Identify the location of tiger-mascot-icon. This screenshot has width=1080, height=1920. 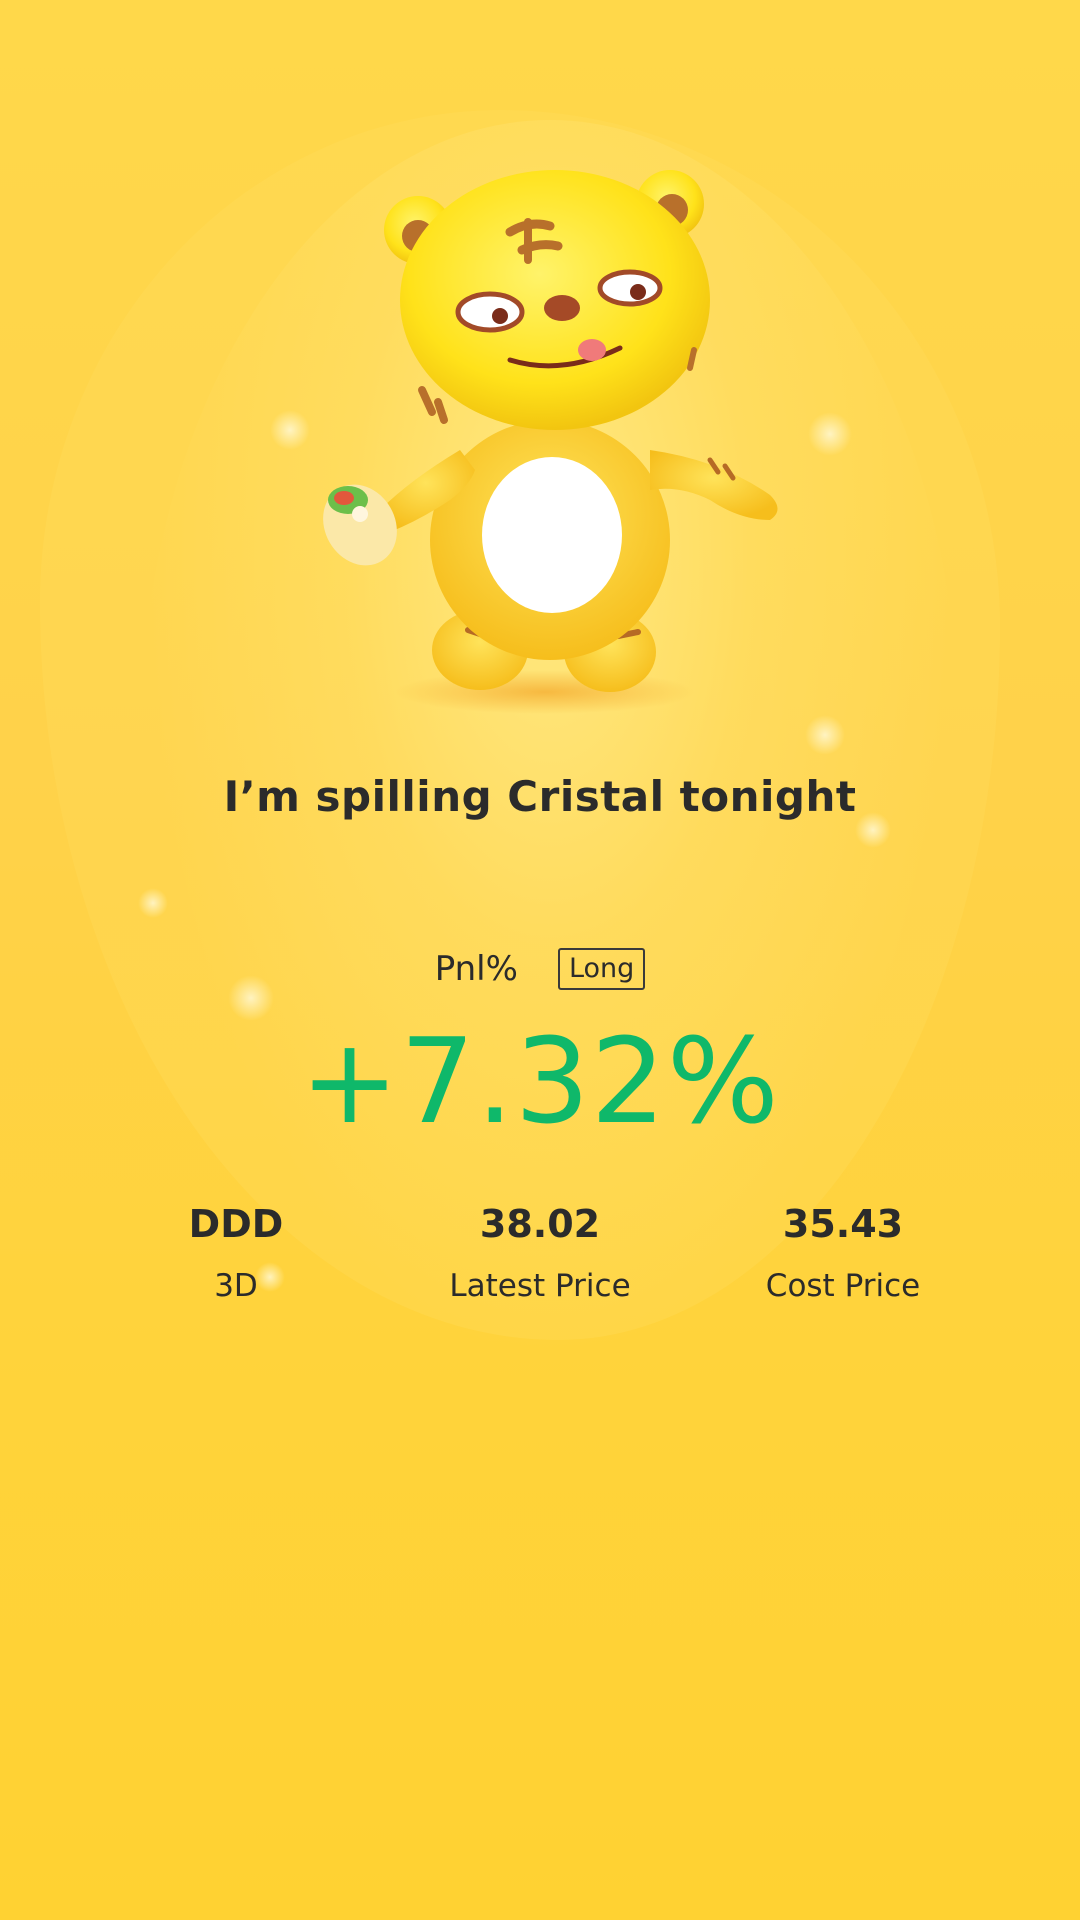
(550, 442).